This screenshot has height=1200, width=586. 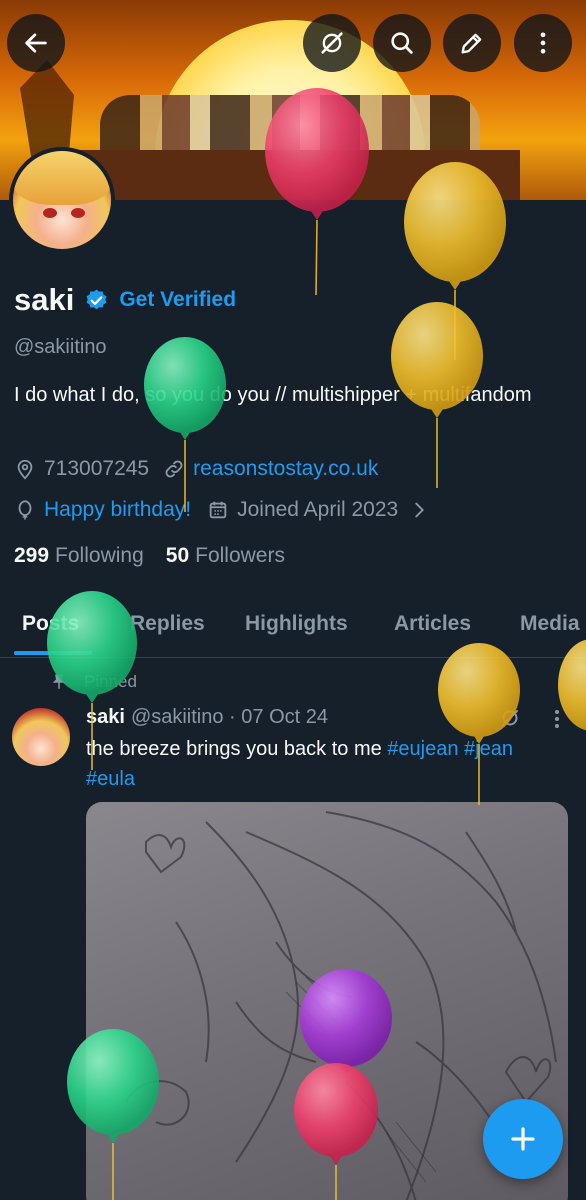 I want to click on balloon-icon, so click(x=25, y=510).